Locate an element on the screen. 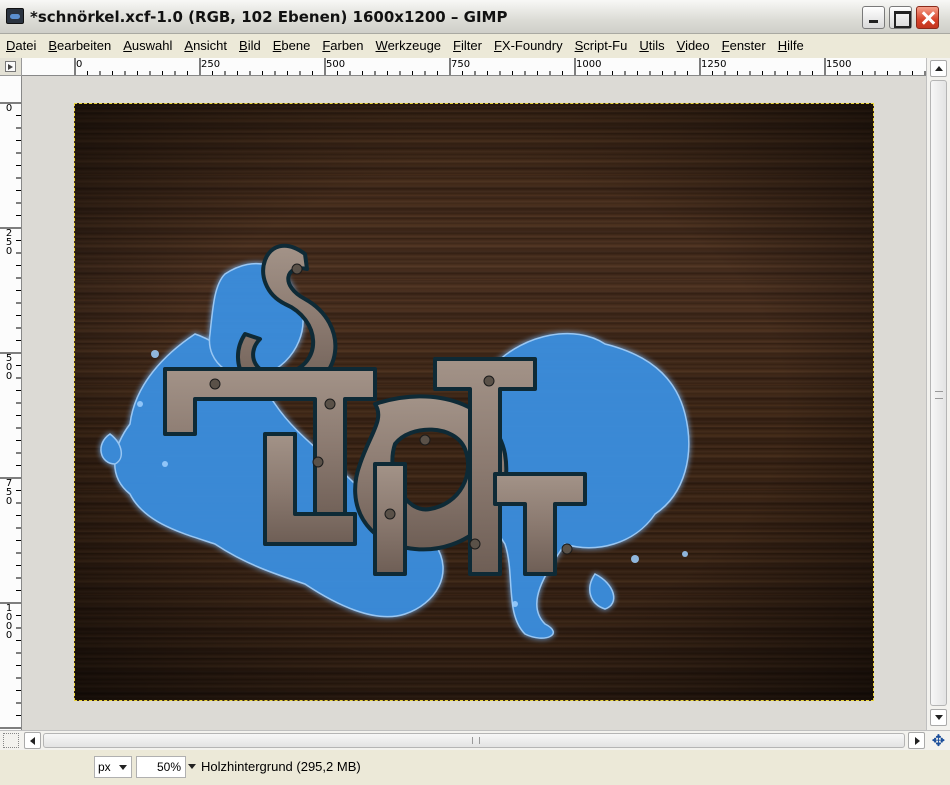 Image resolution: width=950 pixels, height=785 pixels. menu-fx-foundry: FX-Foundry is located at coordinates (528, 46).